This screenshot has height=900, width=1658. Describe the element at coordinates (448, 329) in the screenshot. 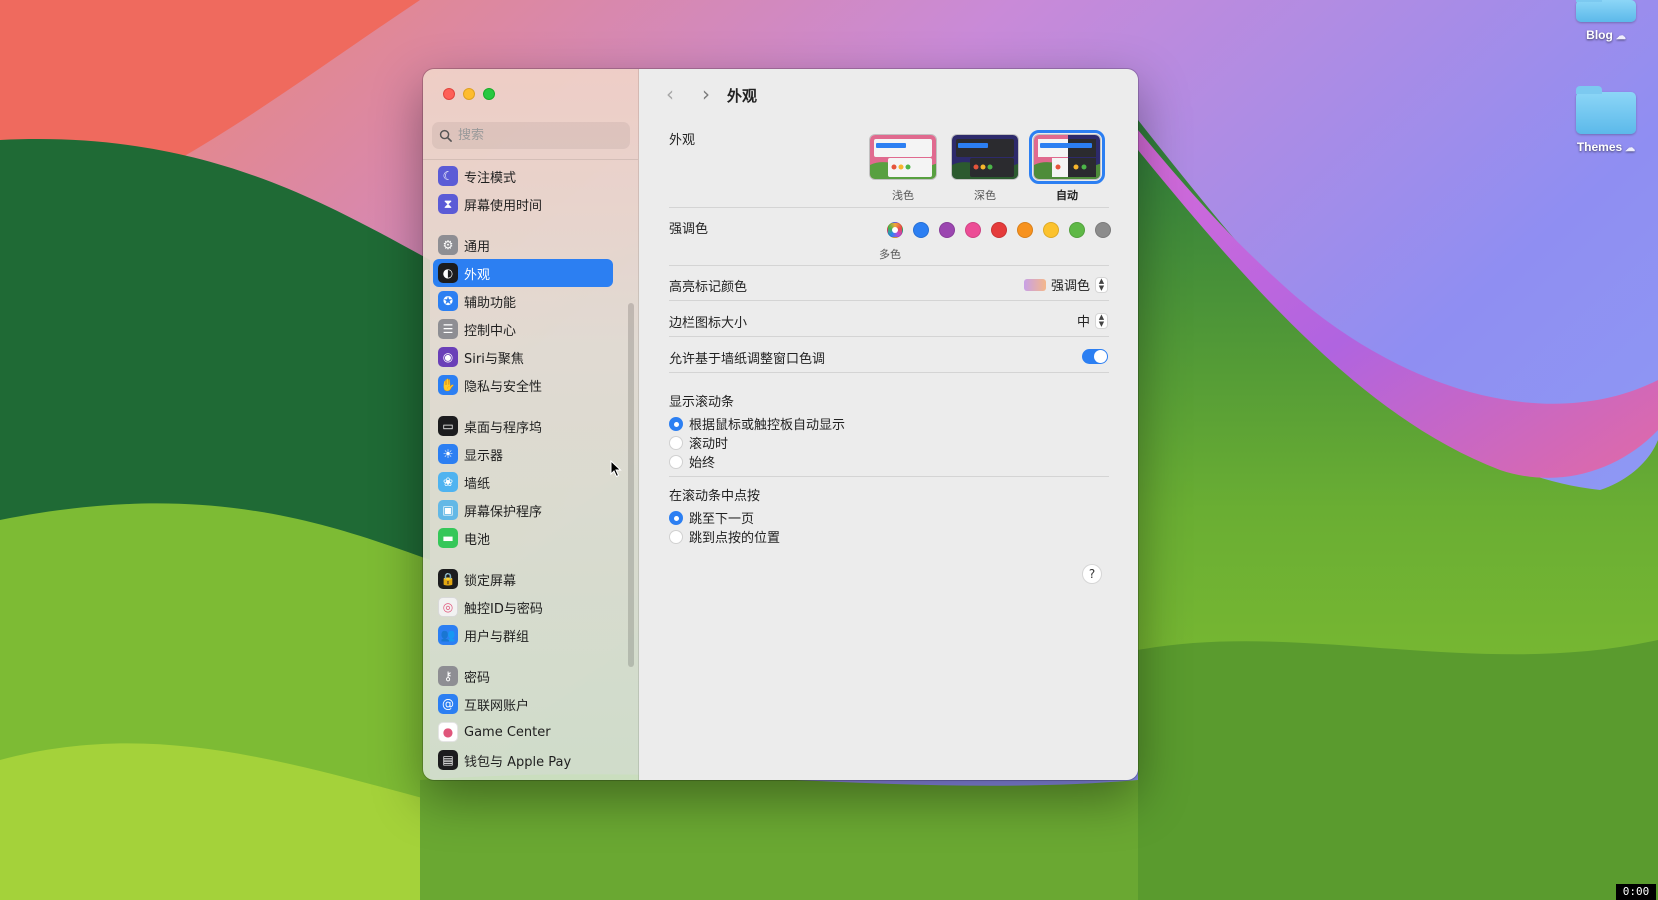

I see `control-center-icon: ☰` at that location.